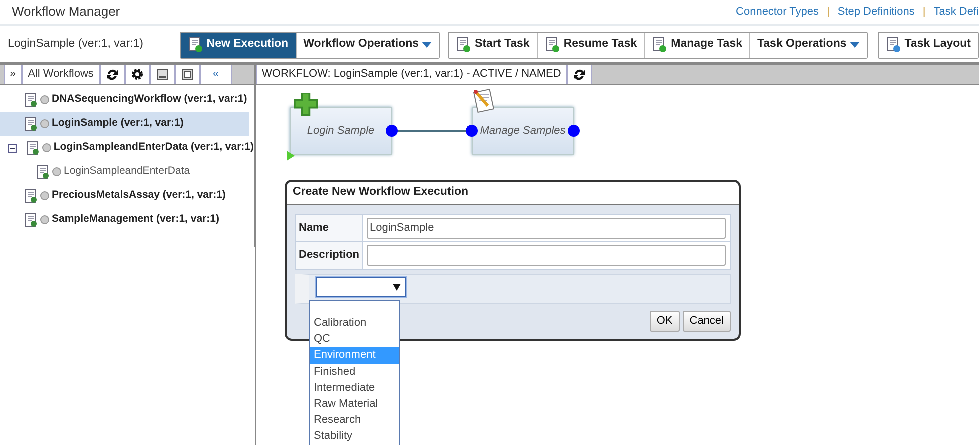  I want to click on collapse-button: «, so click(216, 74).